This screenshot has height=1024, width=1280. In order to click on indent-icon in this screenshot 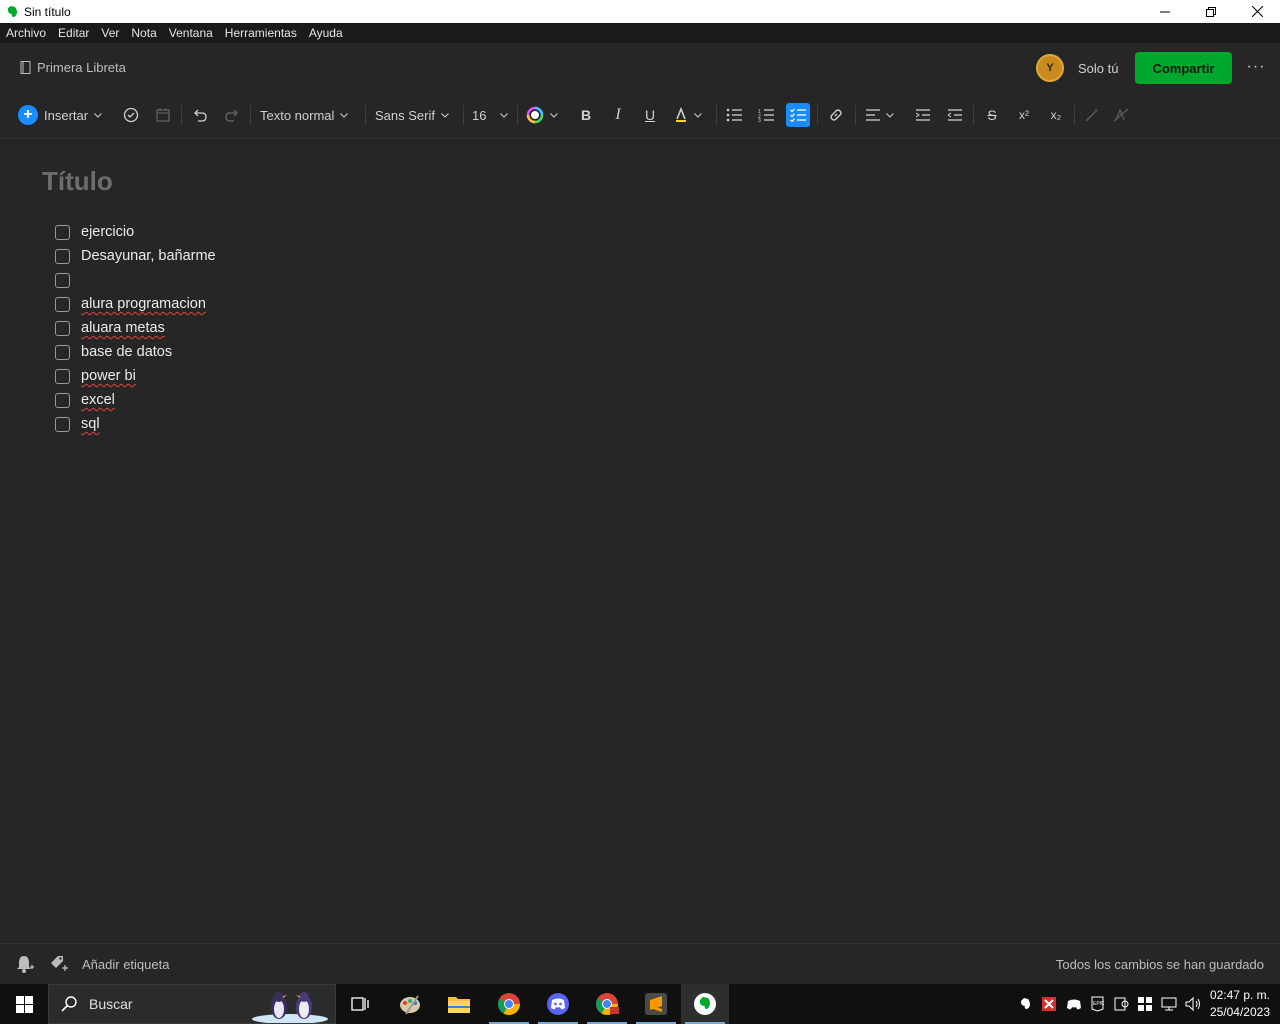, I will do `click(923, 115)`.